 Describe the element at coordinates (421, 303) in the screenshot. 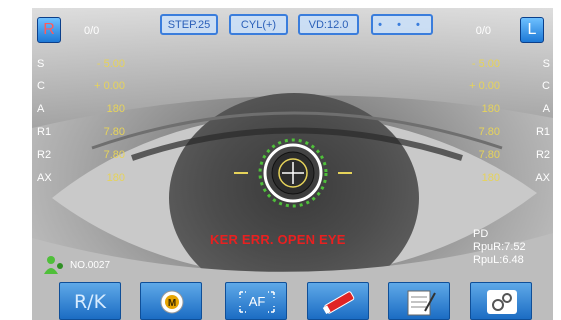

I see `notepad-icon` at that location.